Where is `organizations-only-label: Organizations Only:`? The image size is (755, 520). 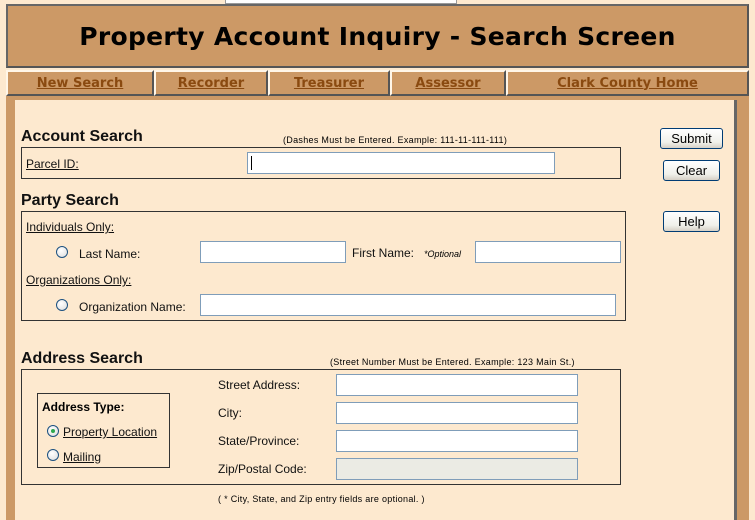 organizations-only-label: Organizations Only: is located at coordinates (79, 280).